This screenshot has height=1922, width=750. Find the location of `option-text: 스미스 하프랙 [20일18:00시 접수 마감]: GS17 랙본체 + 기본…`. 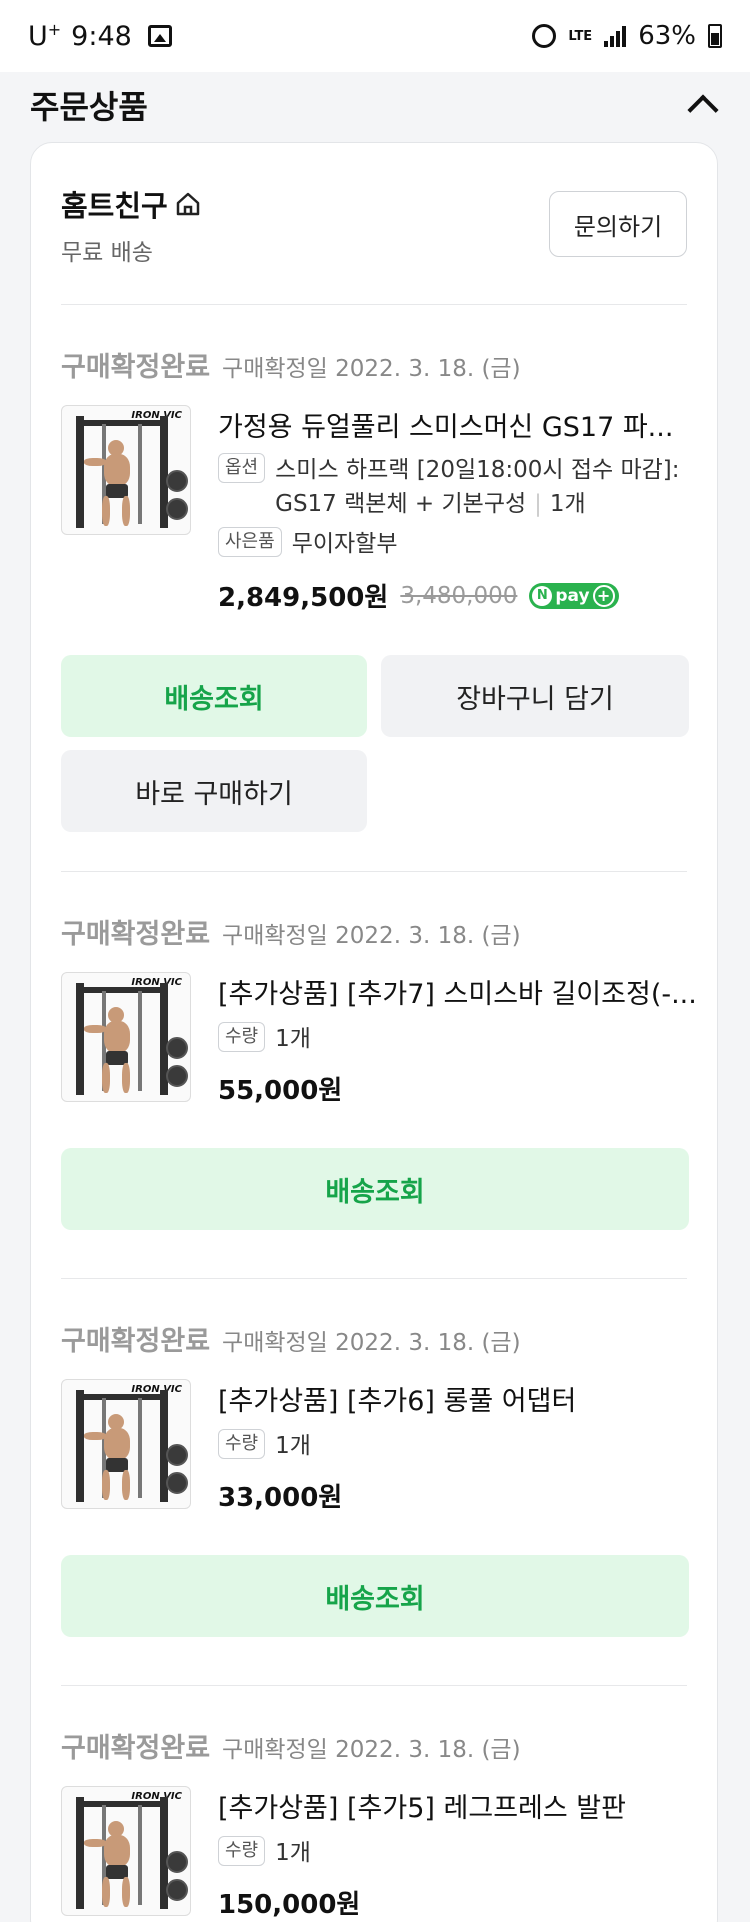

option-text: 스미스 하프랙 [20일18:00시 접수 마감]: GS17 랙본체 + 기본… is located at coordinates (477, 487).